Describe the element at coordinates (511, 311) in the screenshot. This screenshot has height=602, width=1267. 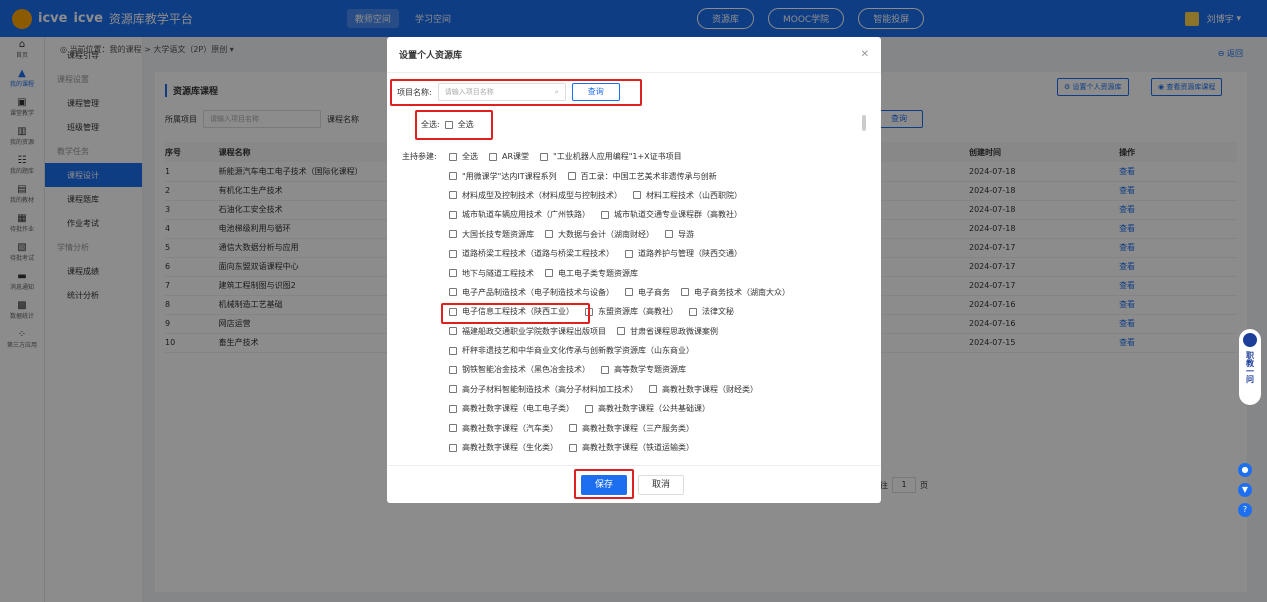
I see `project-option: 电子信息工程技术（陕西工业）` at that location.